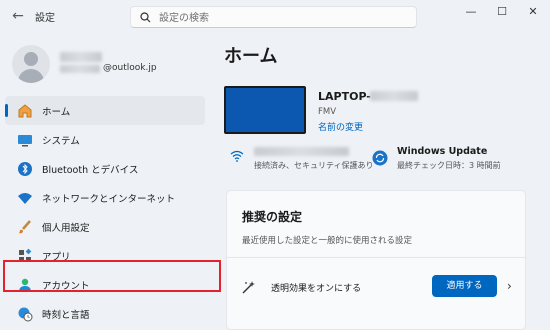 This screenshot has width=550, height=330. Describe the element at coordinates (316, 289) in the screenshot. I see `transparency-setting-label: 透明効果をオンにする` at that location.